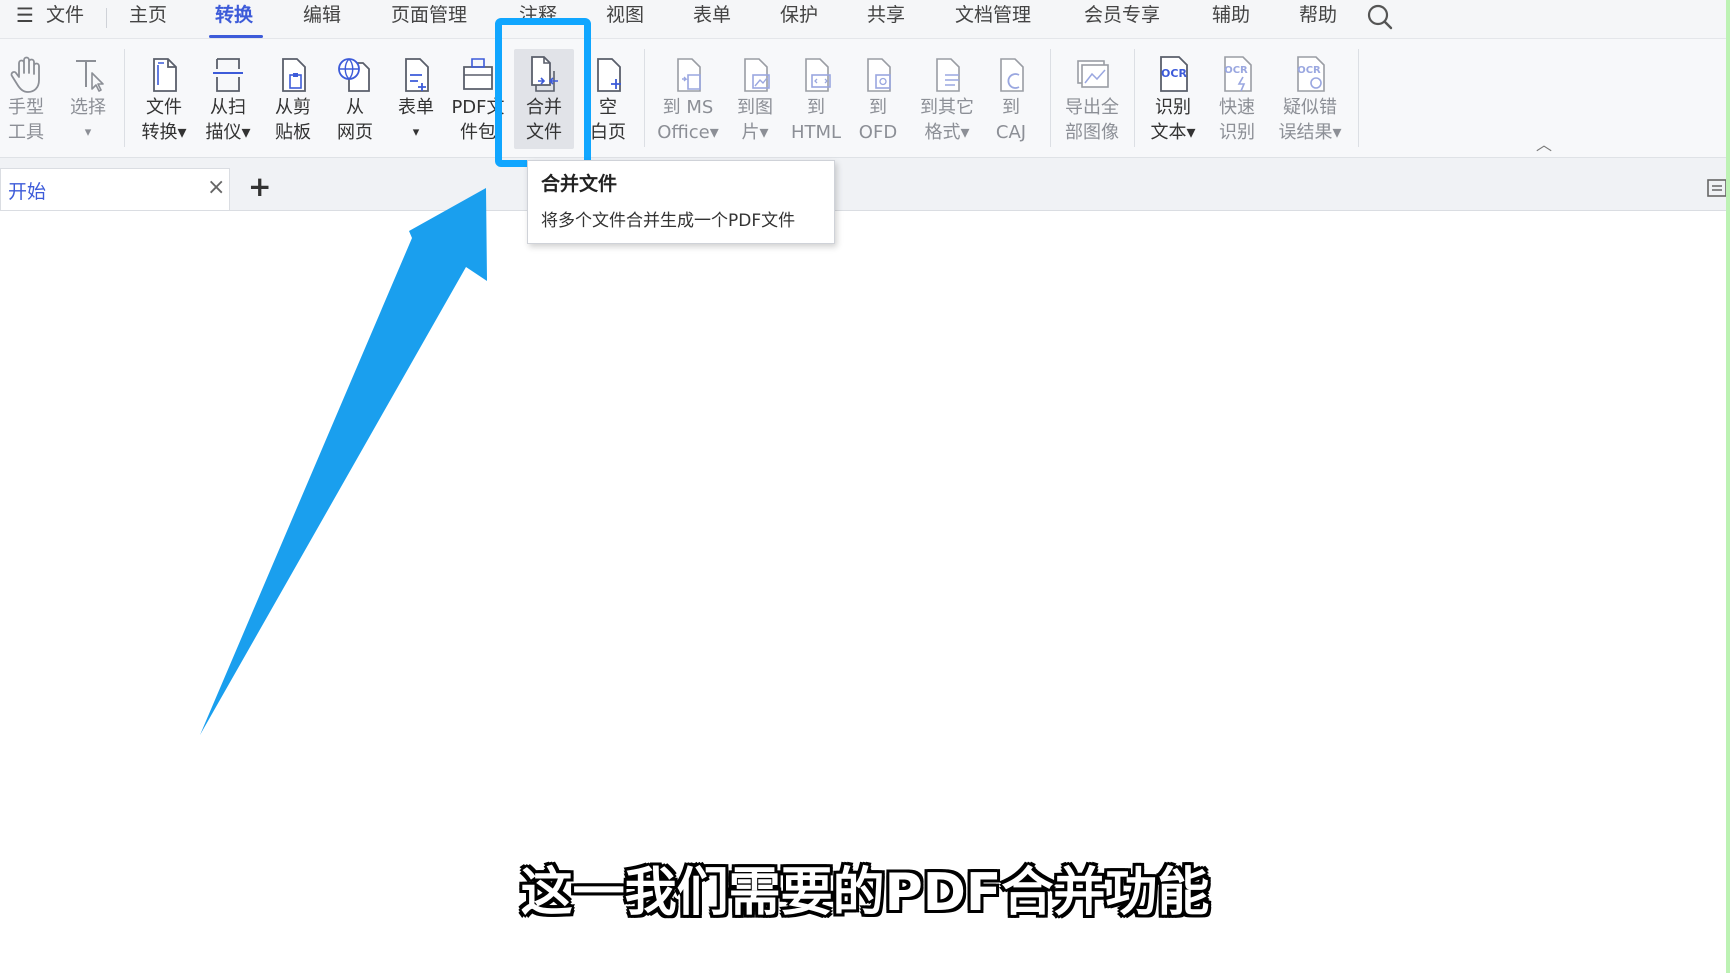 The height and width of the screenshot is (973, 1730). Describe the element at coordinates (234, 15) in the screenshot. I see `menu-convert: 转换` at that location.